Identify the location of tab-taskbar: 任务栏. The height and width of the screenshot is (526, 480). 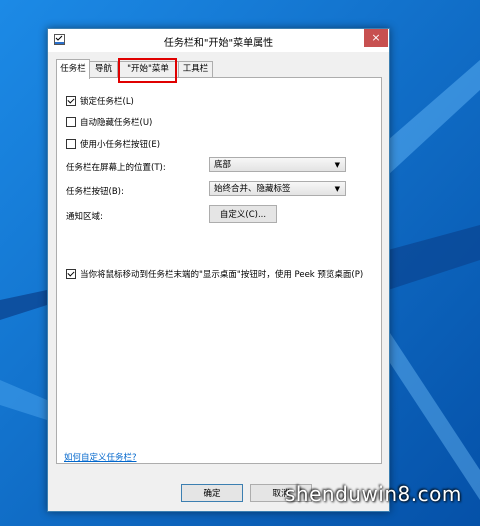
(73, 69).